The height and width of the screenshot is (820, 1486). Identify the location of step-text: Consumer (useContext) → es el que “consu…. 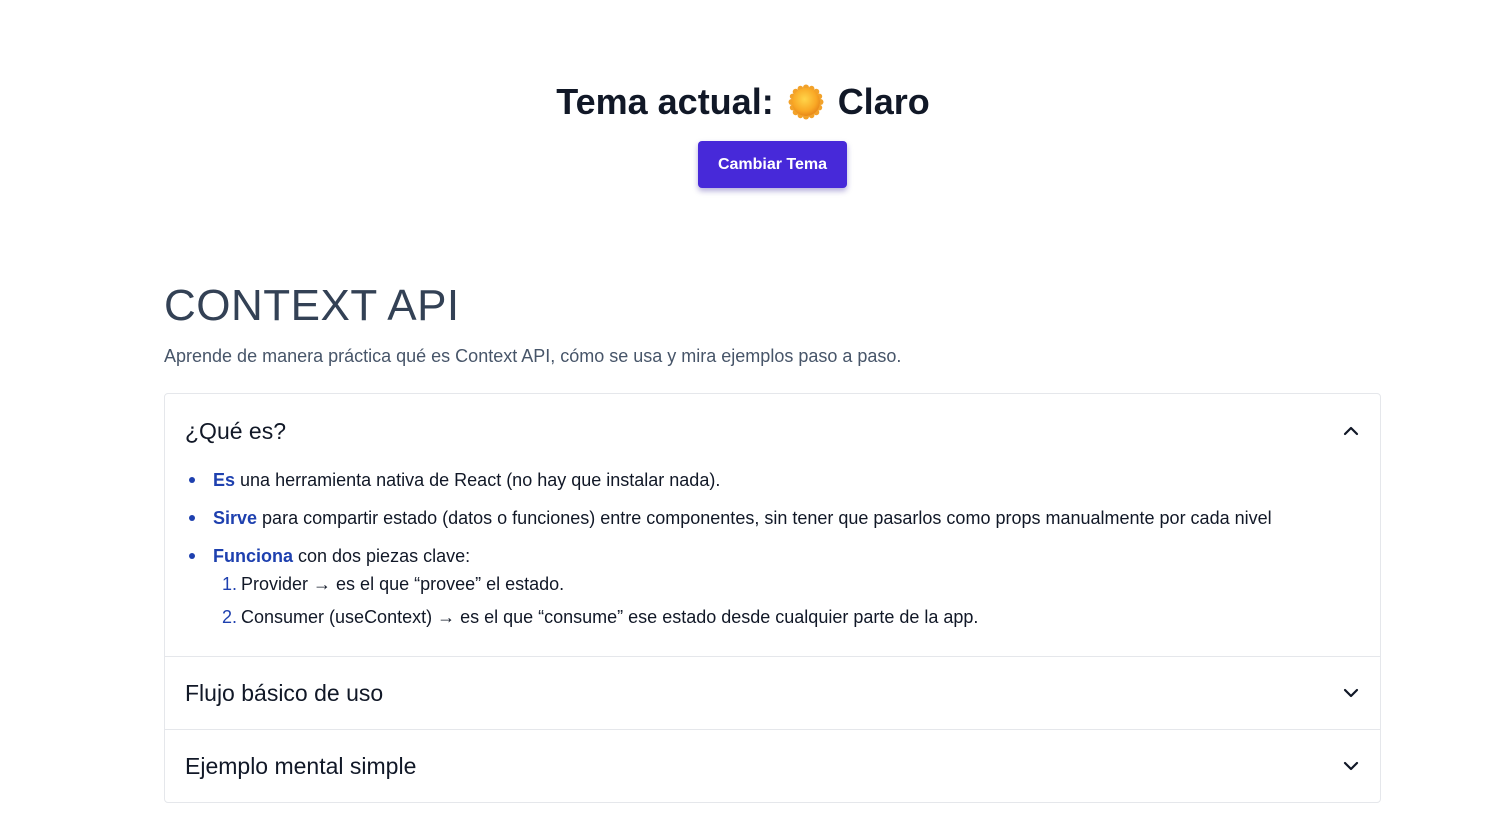
(610, 617).